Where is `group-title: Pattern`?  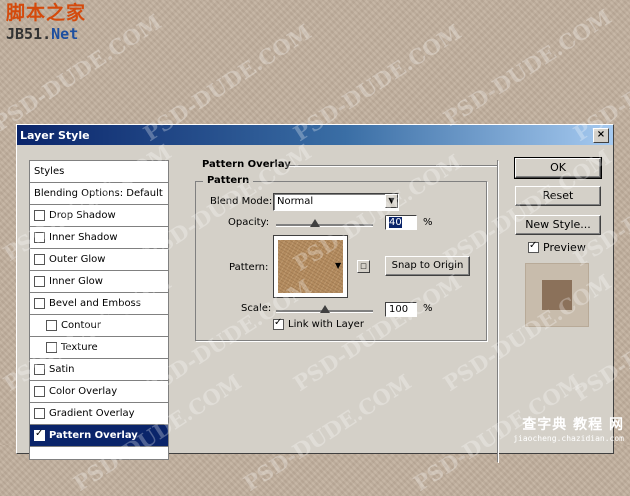 group-title: Pattern is located at coordinates (228, 180).